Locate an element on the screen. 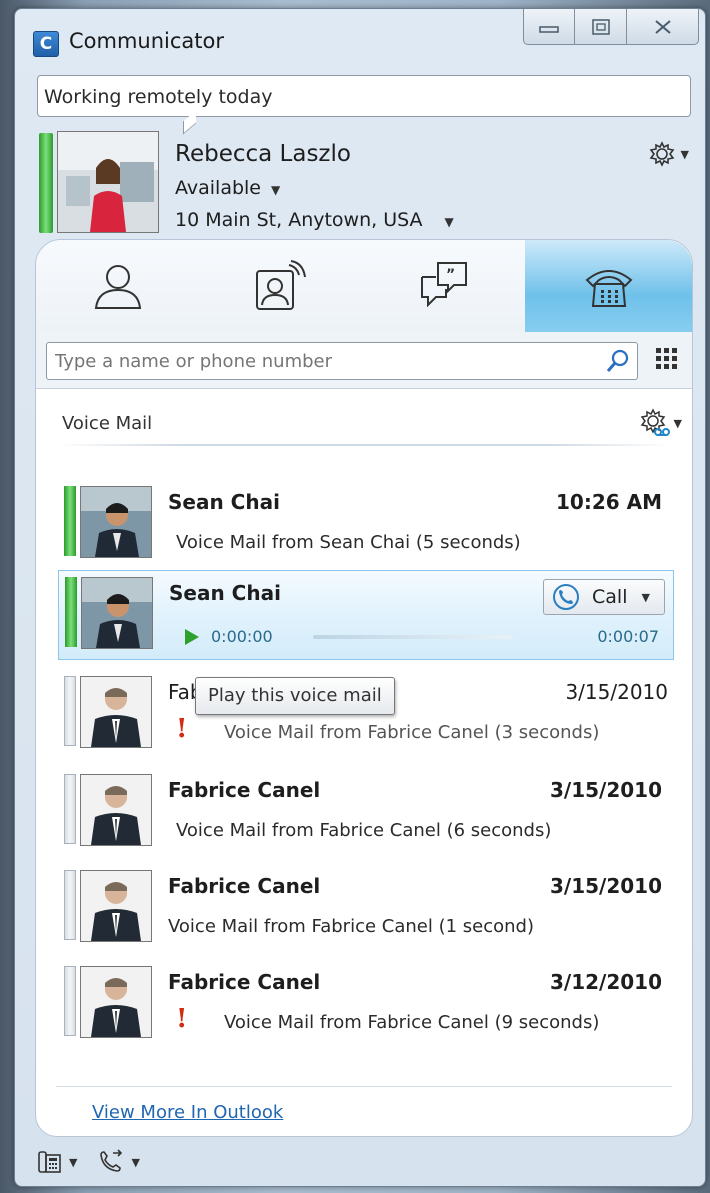  user-photo is located at coordinates (108, 182).